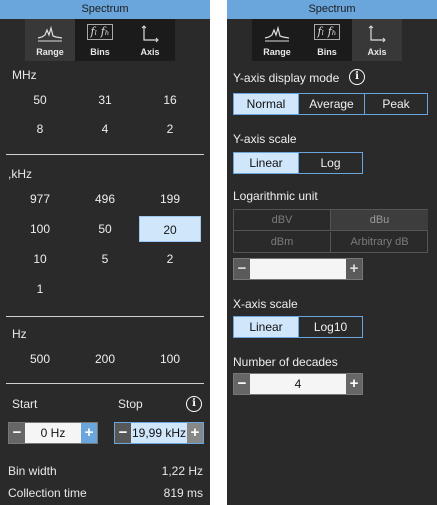 Image resolution: width=437 pixels, height=505 pixels. I want to click on y-mode-normal-option: Normal, so click(266, 104).